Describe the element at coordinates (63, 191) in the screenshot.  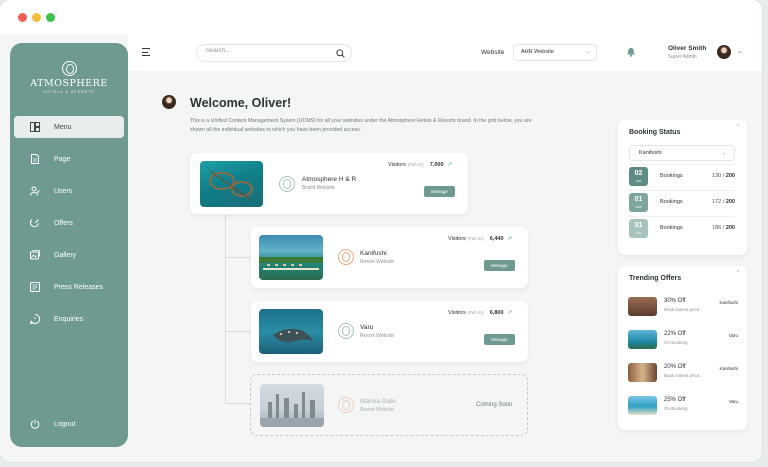
I see `sidebar-item-label: Users` at that location.